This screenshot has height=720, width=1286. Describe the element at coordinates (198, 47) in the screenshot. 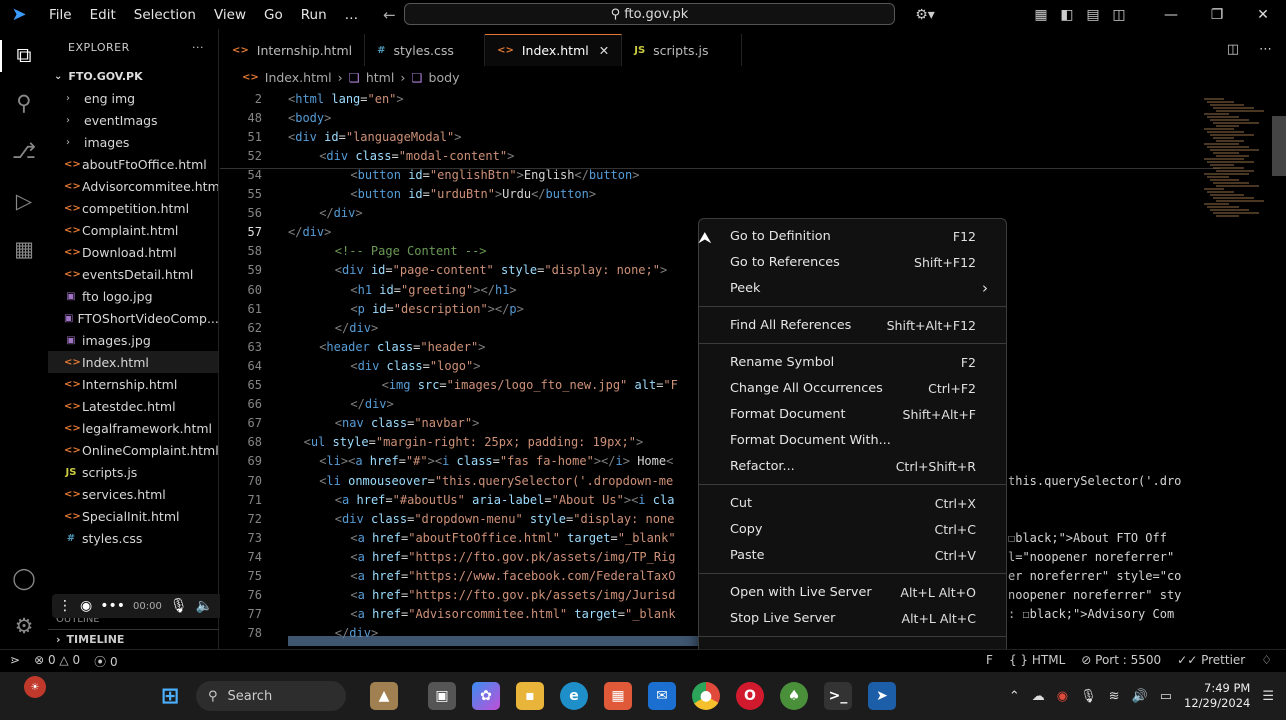

I see `explorer-more-icon: ···` at that location.